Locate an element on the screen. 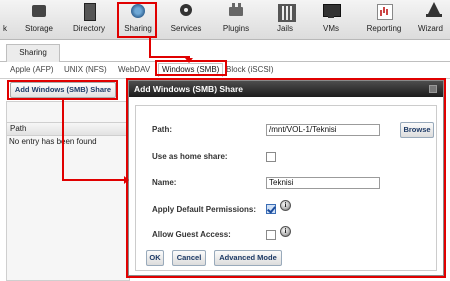 The height and width of the screenshot is (281, 450). toolbar-item-fragment: k is located at coordinates (5, 20).